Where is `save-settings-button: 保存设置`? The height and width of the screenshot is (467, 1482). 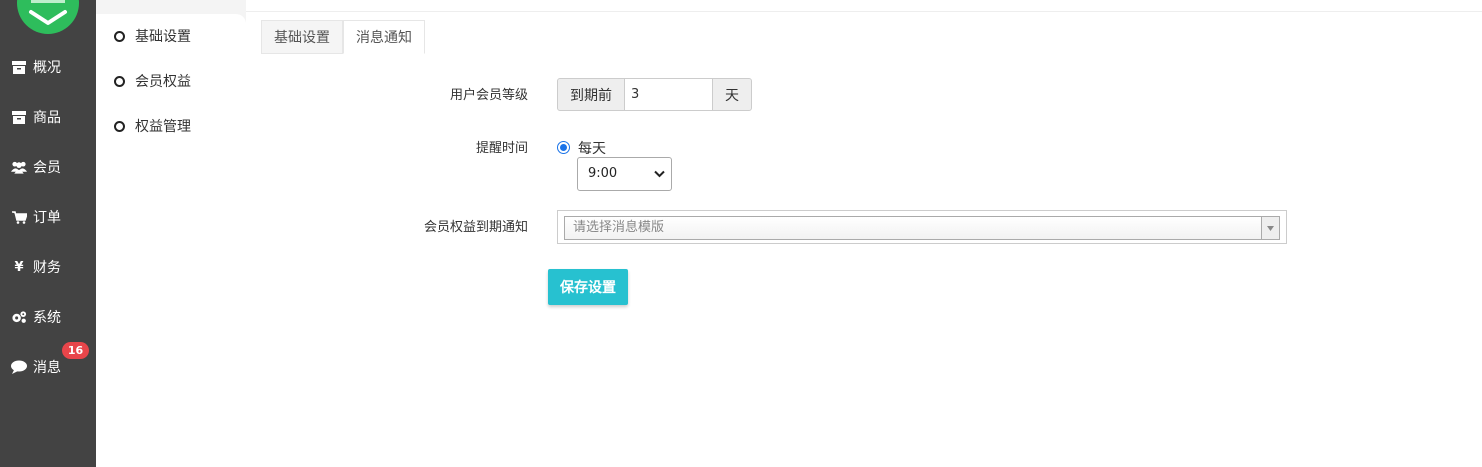
save-settings-button: 保存设置 is located at coordinates (588, 287).